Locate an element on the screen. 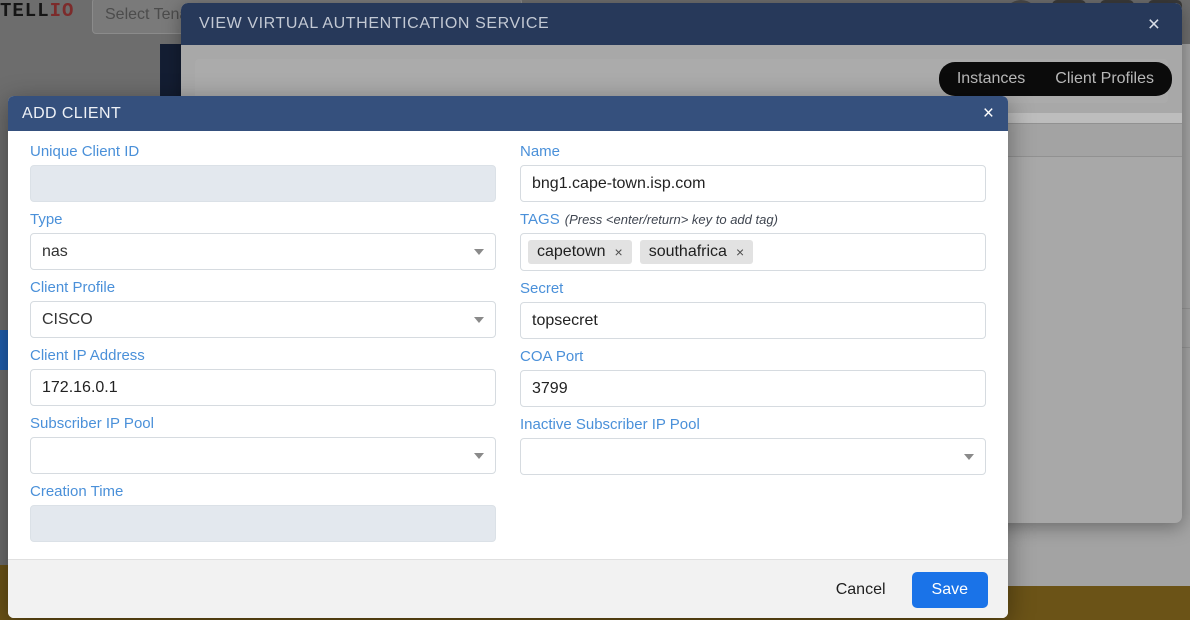 Image resolution: width=1190 pixels, height=620 pixels. field-coa-port: COA Port is located at coordinates (753, 377).